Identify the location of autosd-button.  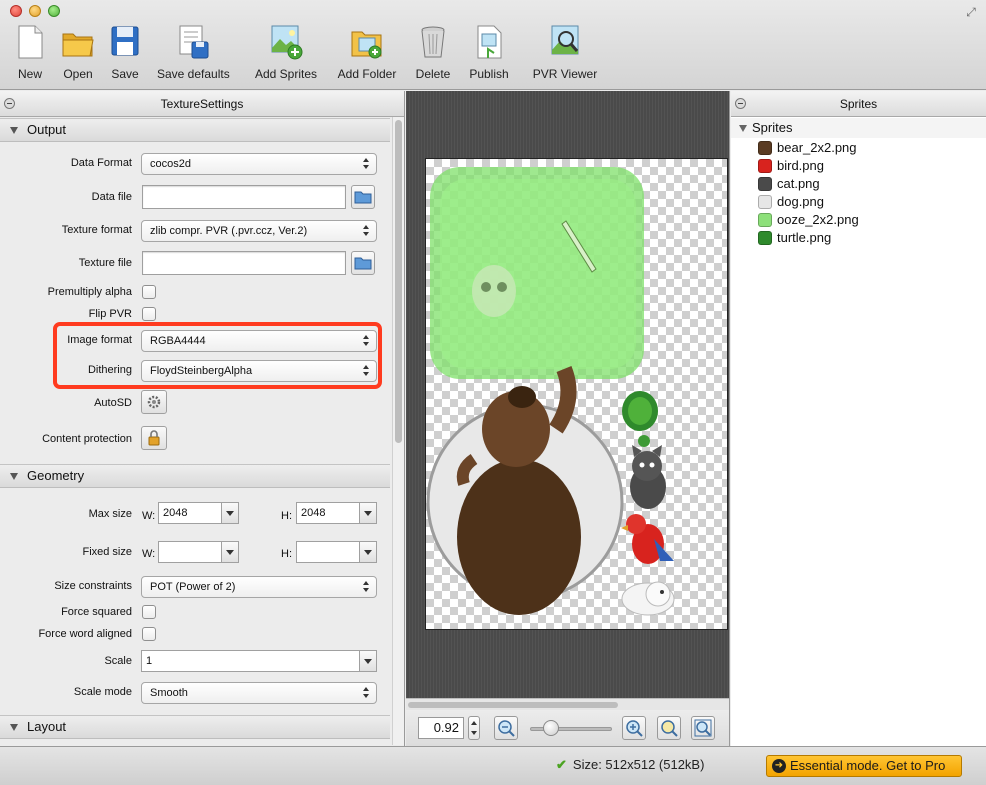
(154, 402).